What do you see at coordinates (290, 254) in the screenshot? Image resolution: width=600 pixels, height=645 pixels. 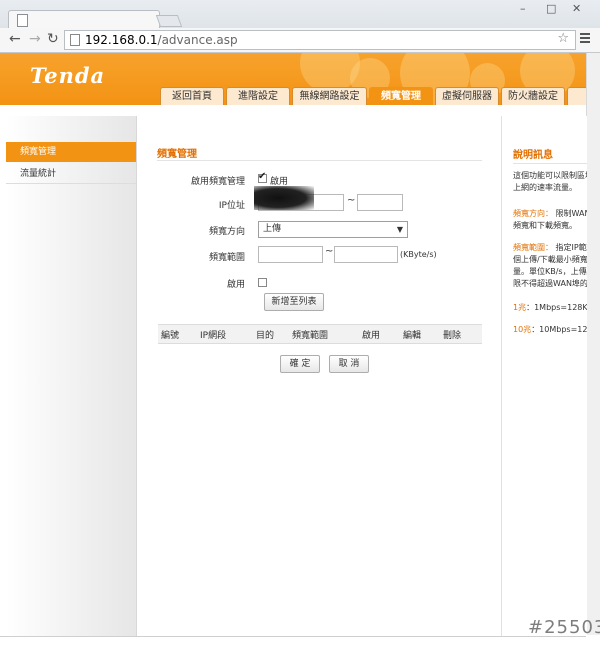 I see `range-min-field` at bounding box center [290, 254].